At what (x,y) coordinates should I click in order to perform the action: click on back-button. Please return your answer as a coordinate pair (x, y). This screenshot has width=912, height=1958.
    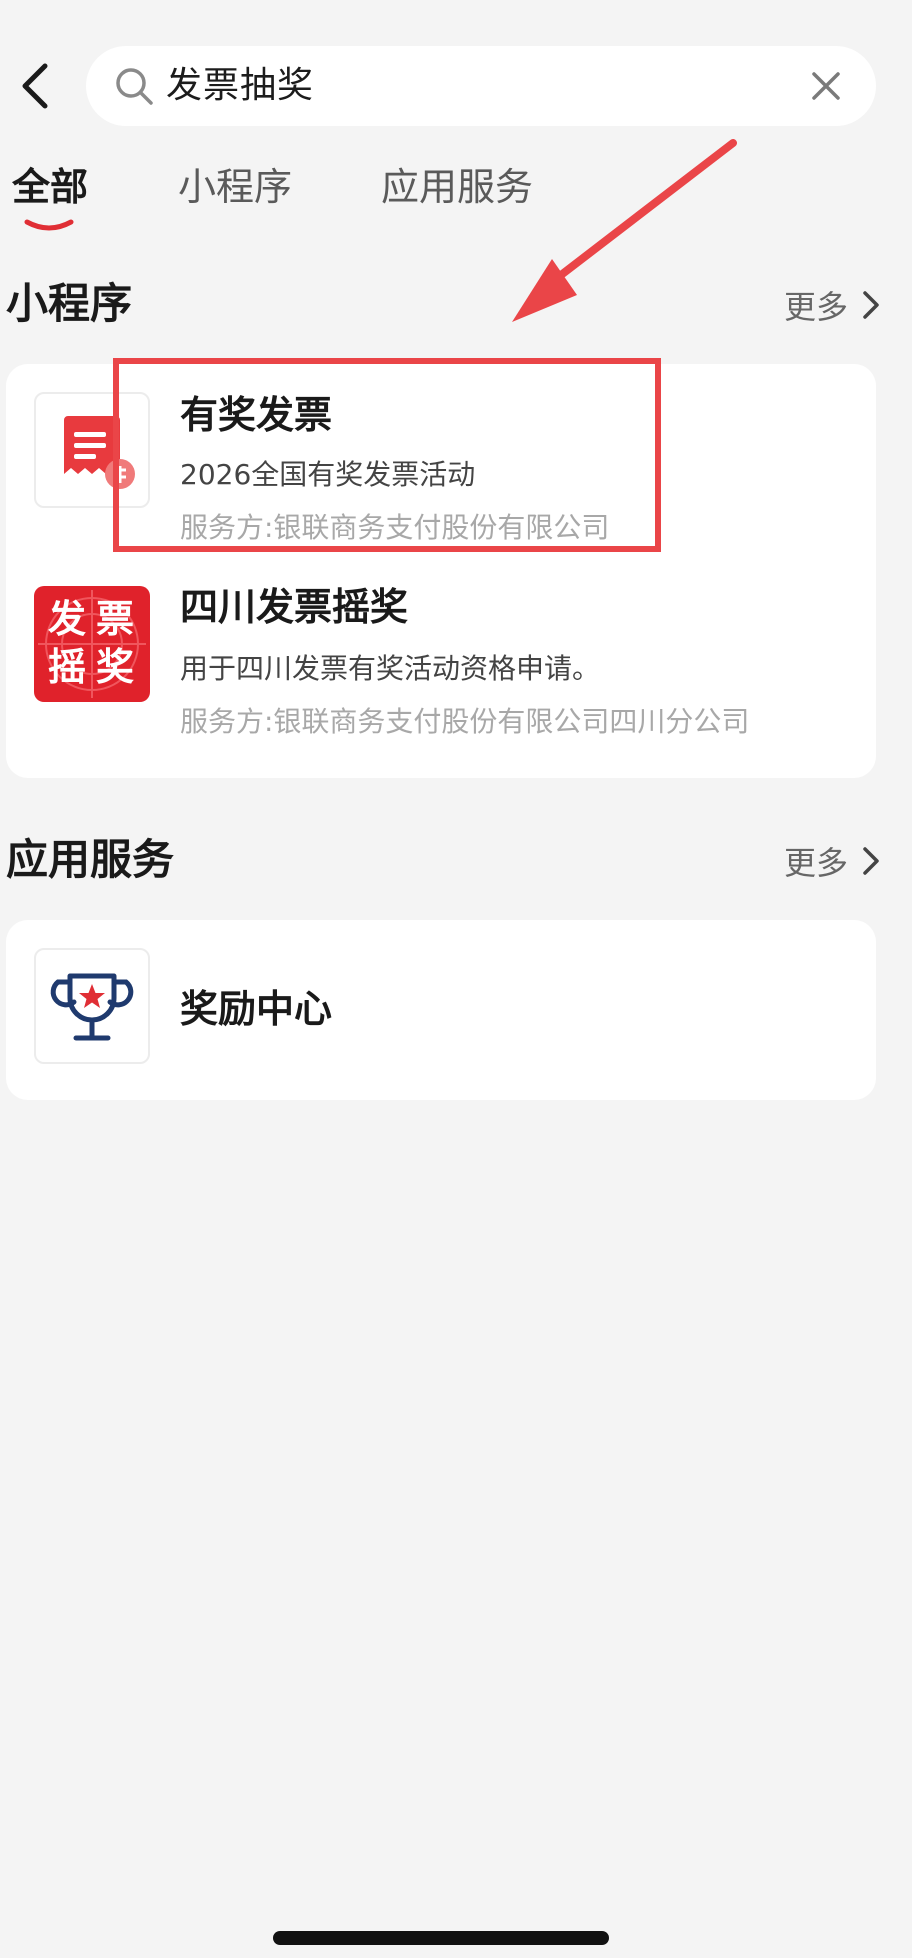
    Looking at the image, I should click on (34, 86).